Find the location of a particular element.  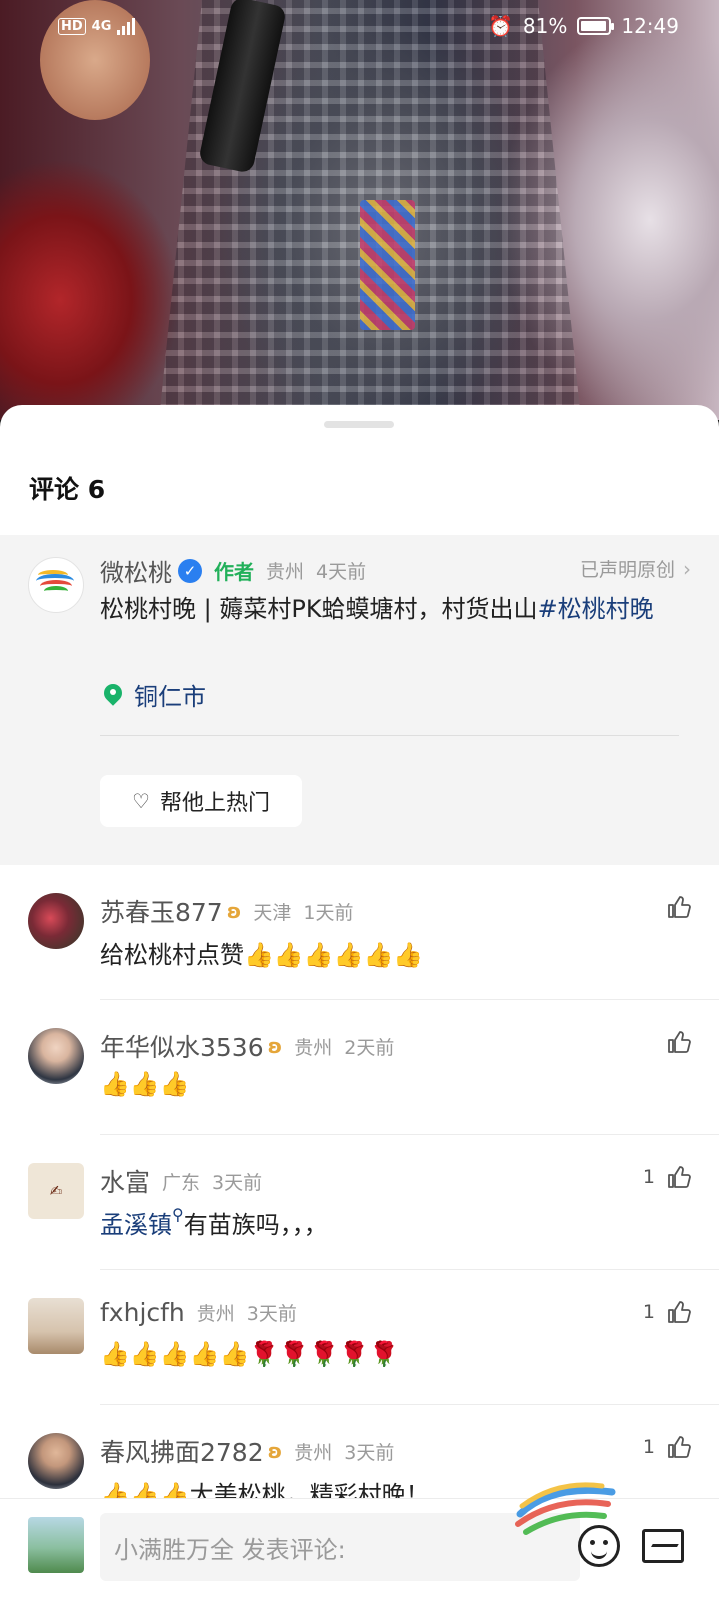

commenter-name: fxhjcfh is located at coordinates (142, 1312).